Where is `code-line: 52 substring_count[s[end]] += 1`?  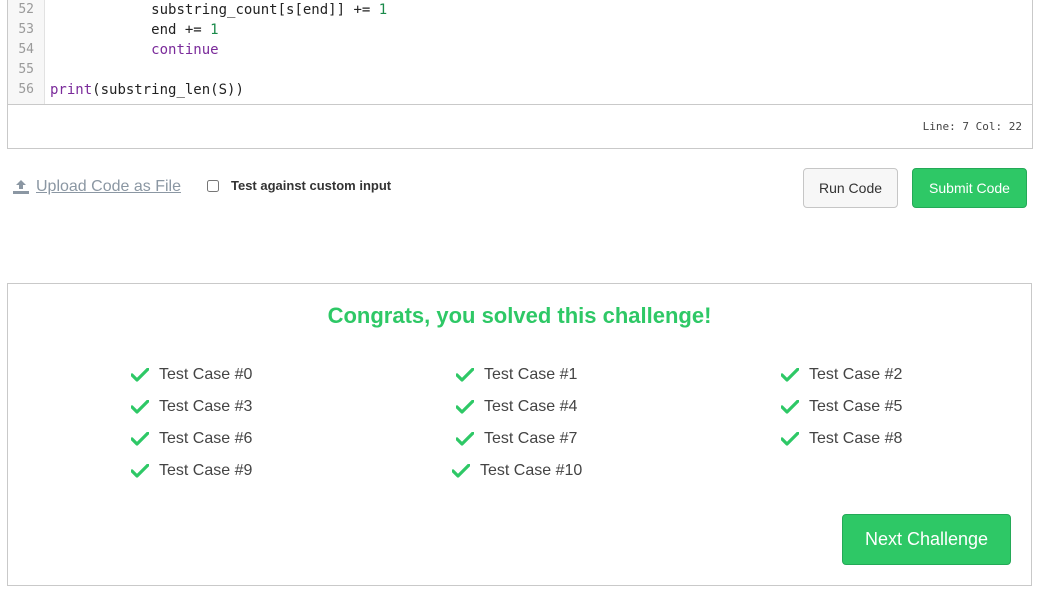
code-line: 52 substring_count[s[end]] += 1 is located at coordinates (508, 10).